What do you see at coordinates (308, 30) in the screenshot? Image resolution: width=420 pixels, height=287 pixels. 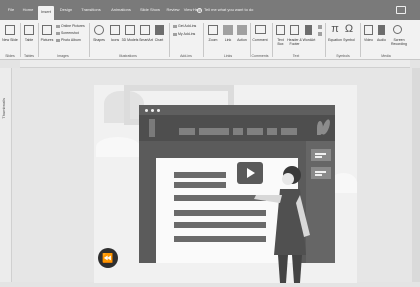 I see `wordart-icon` at bounding box center [308, 30].